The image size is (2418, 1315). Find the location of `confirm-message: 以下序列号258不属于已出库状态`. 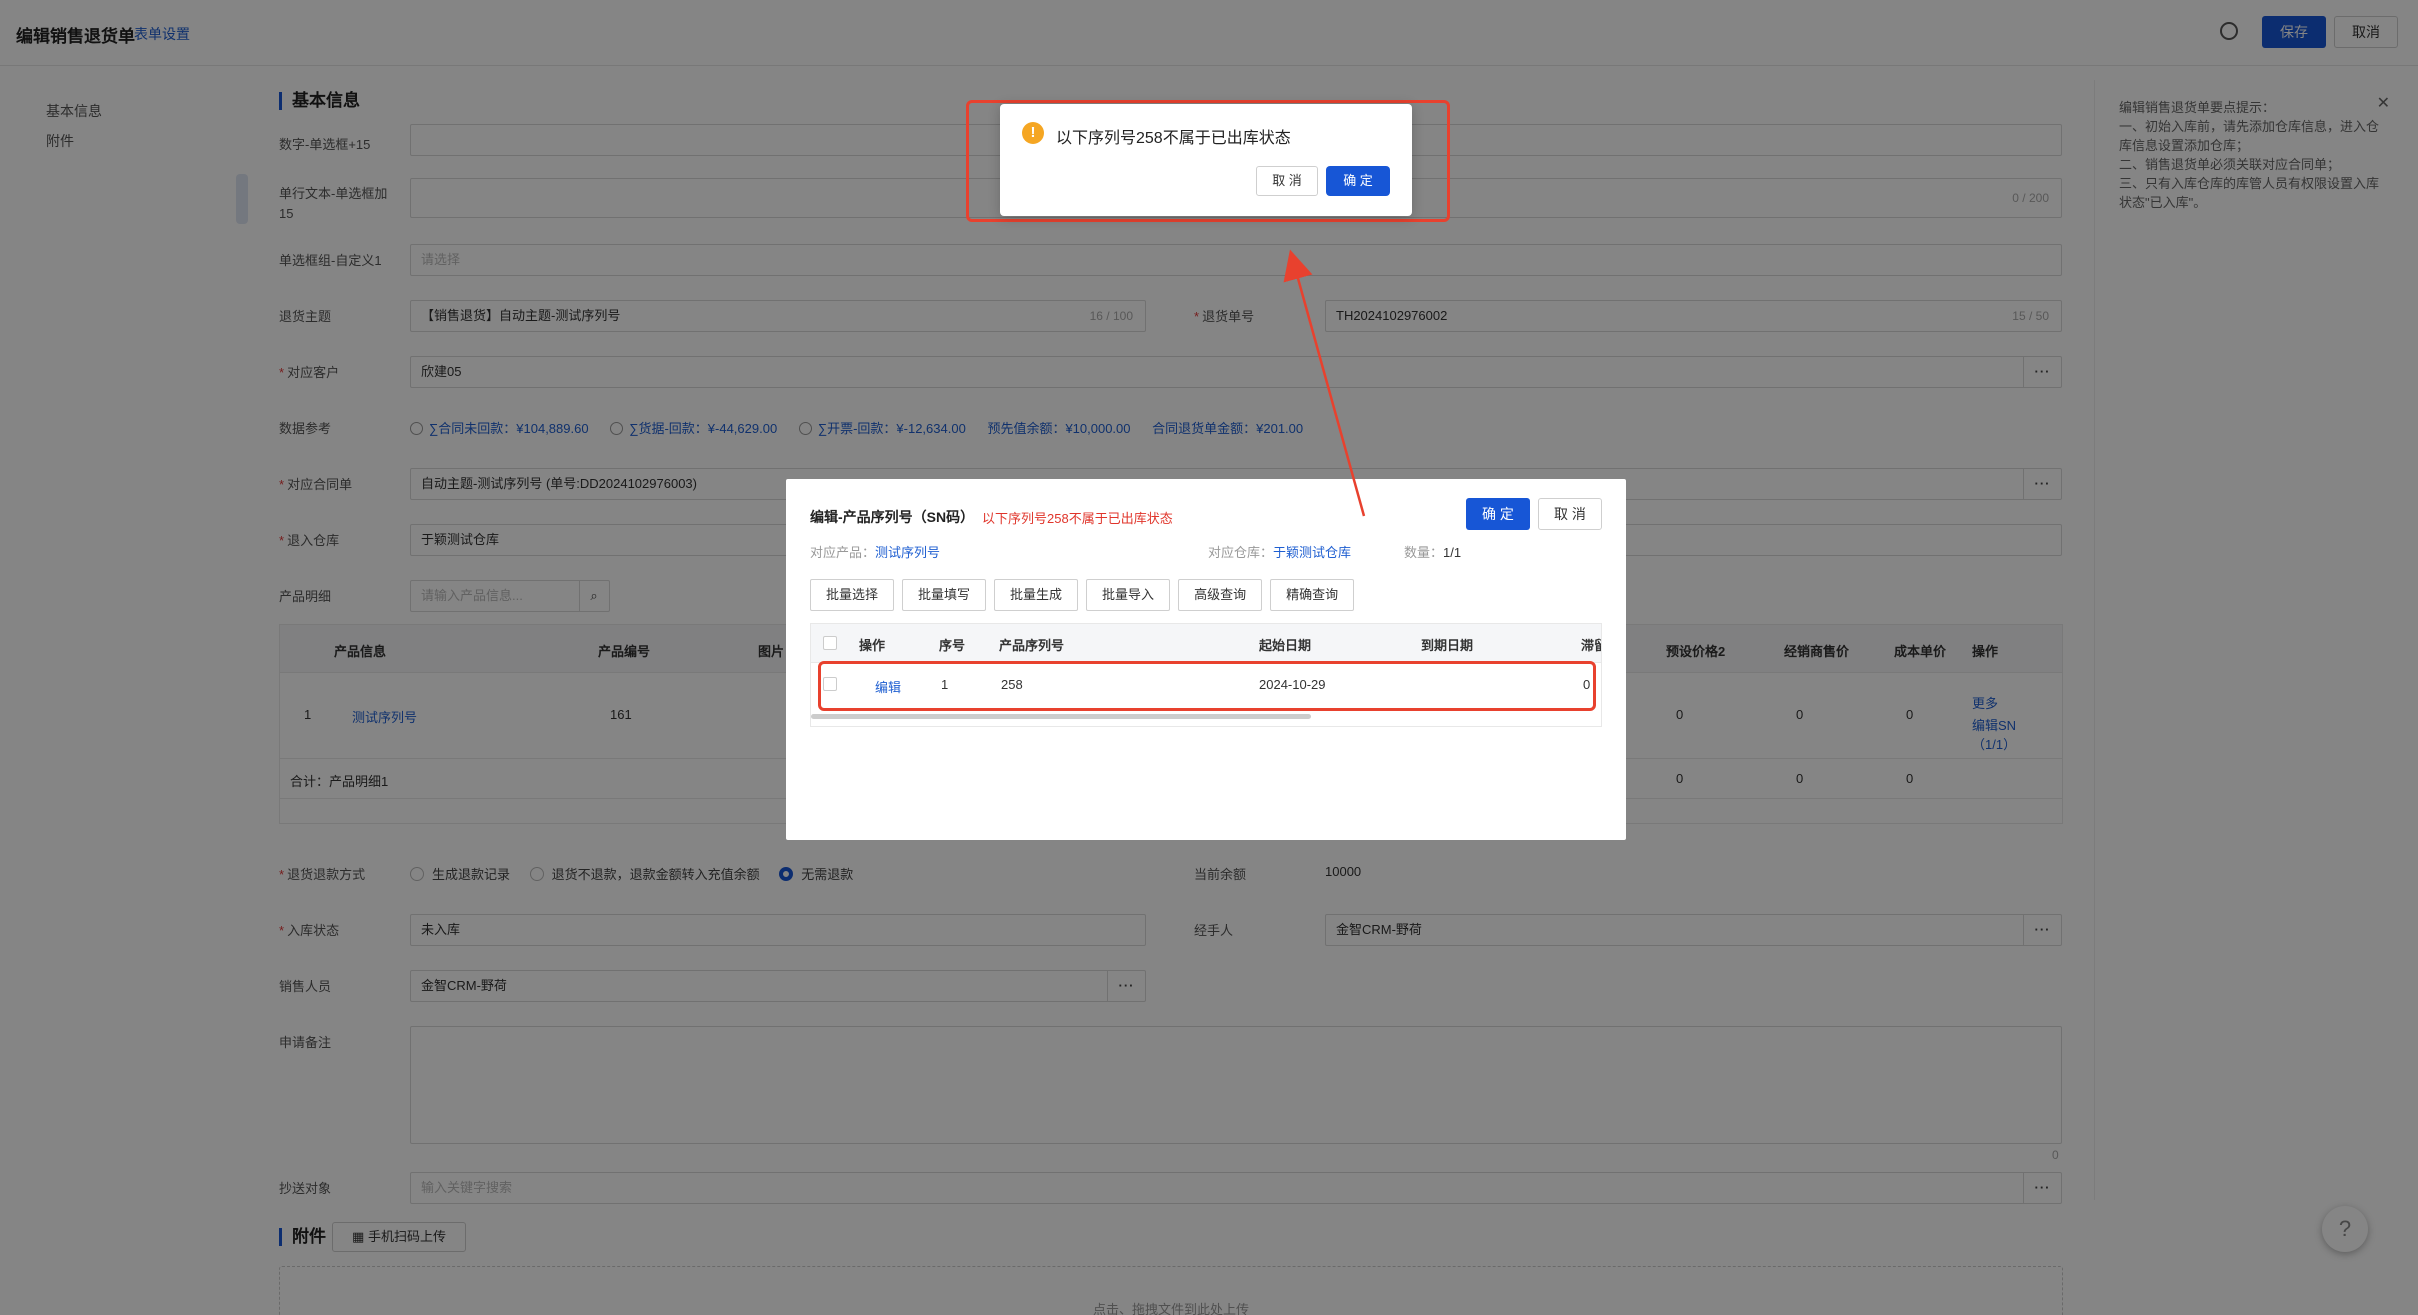

confirm-message: 以下序列号258不属于已出库状态 is located at coordinates (1173, 138).